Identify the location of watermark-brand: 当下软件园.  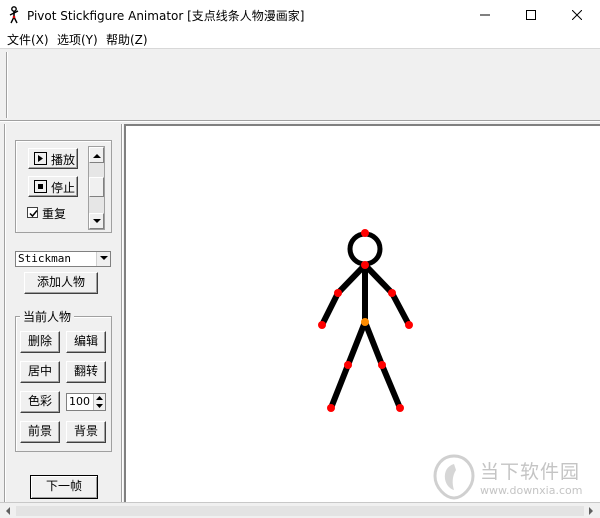
(530, 472).